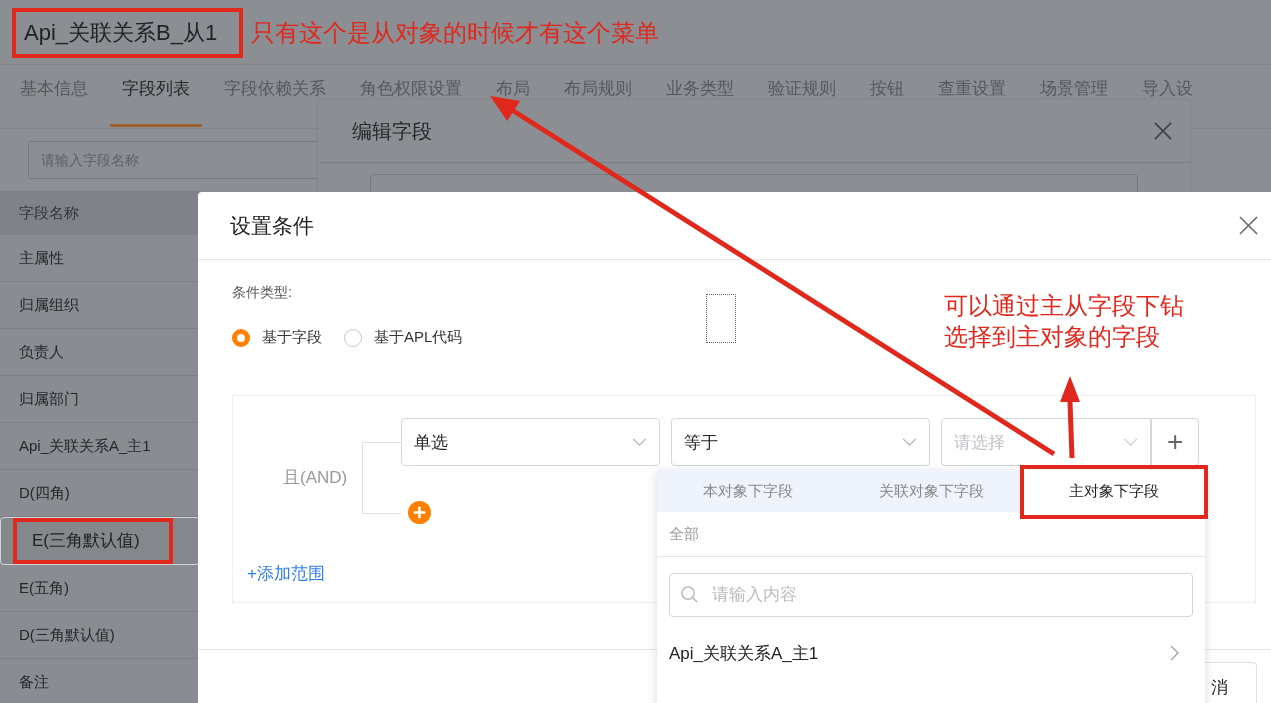 The image size is (1271, 703). What do you see at coordinates (1174, 653) in the screenshot?
I see `chevron-right-icon` at bounding box center [1174, 653].